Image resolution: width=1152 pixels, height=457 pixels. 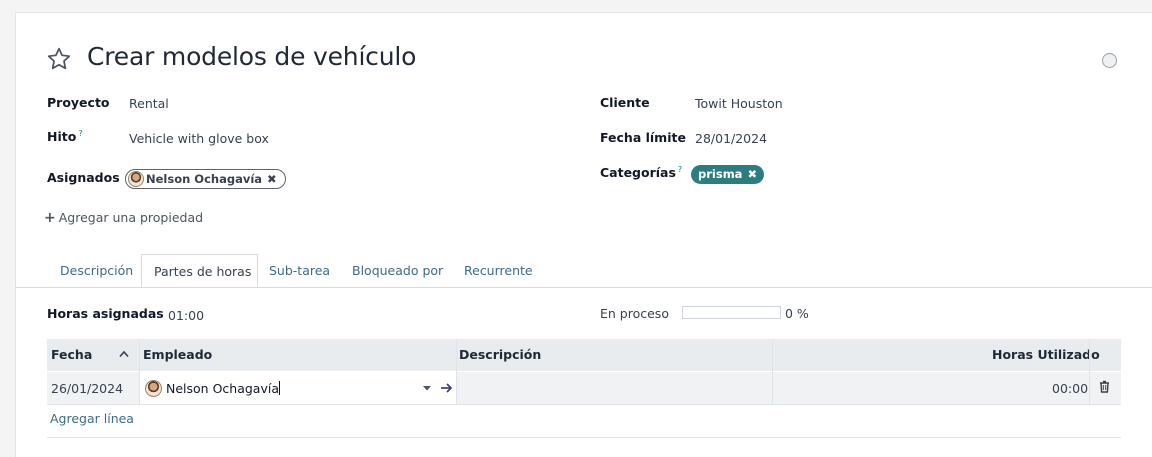 I want to click on deadline-value: 28/01/2024, so click(x=731, y=138).